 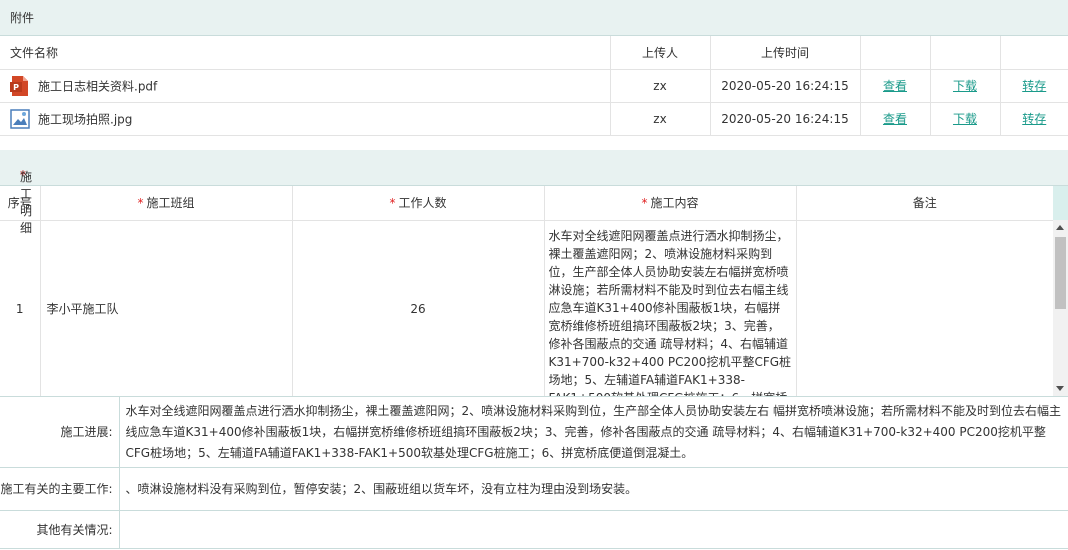 I want to click on svg-text: P, so click(x=16, y=87).